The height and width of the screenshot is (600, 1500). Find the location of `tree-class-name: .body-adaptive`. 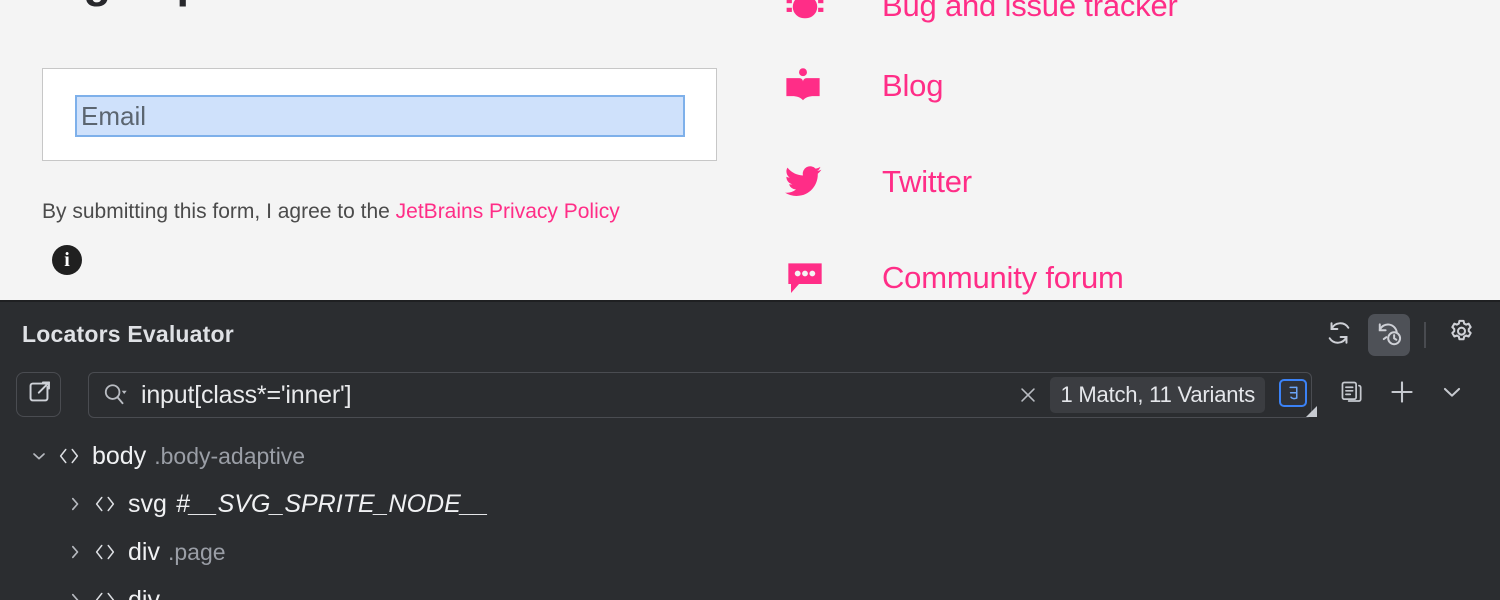

tree-class-name: .body-adaptive is located at coordinates (230, 455).